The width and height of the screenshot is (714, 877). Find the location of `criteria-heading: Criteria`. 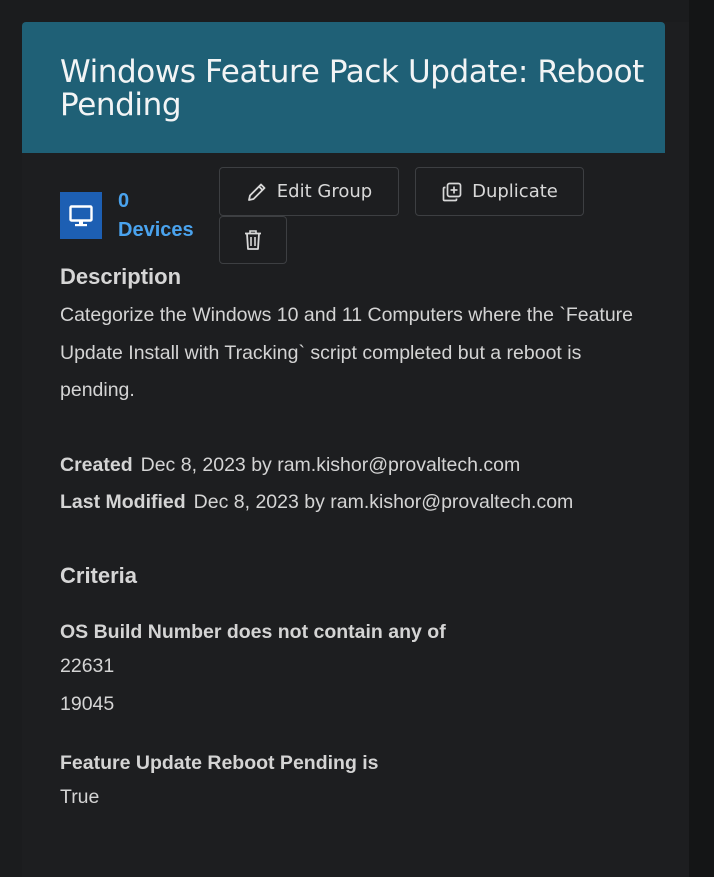

criteria-heading: Criteria is located at coordinates (99, 575).